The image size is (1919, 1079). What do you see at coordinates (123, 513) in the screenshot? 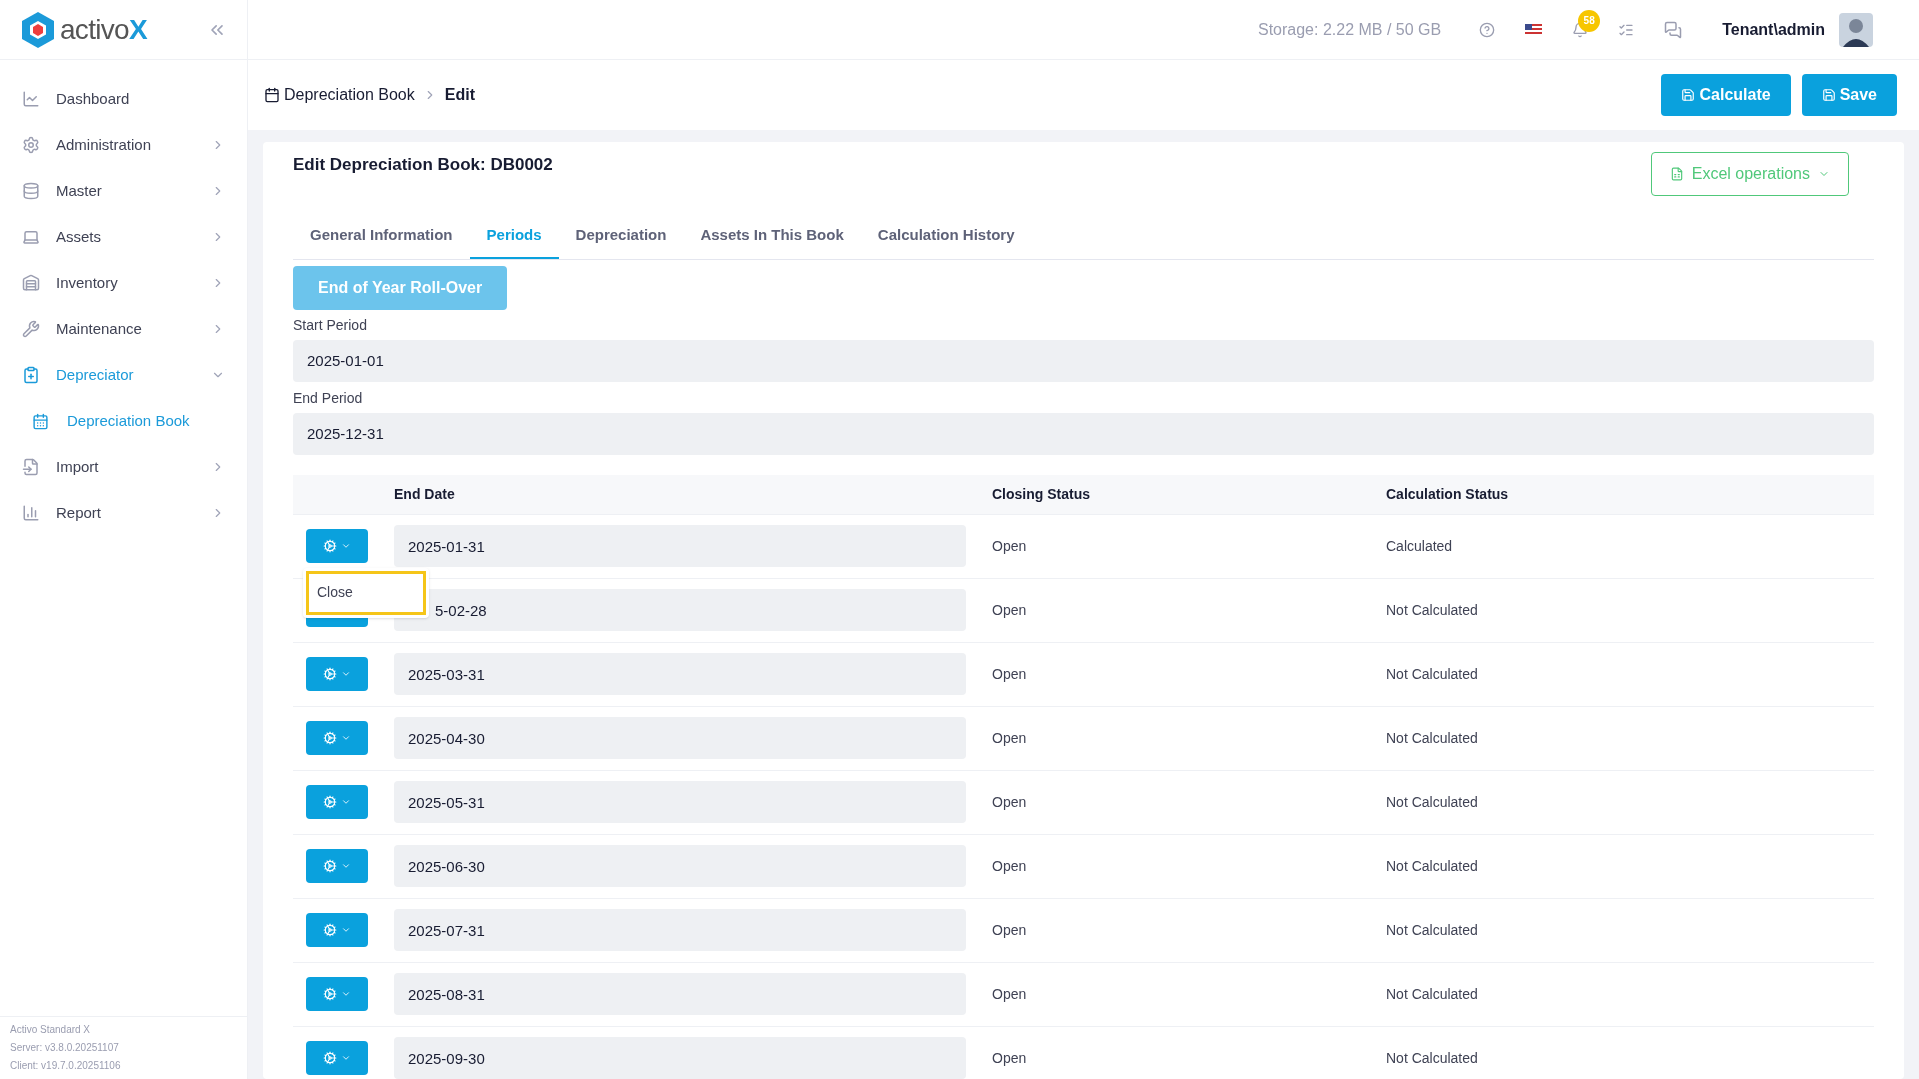
I see `sidebar-item: Report` at bounding box center [123, 513].